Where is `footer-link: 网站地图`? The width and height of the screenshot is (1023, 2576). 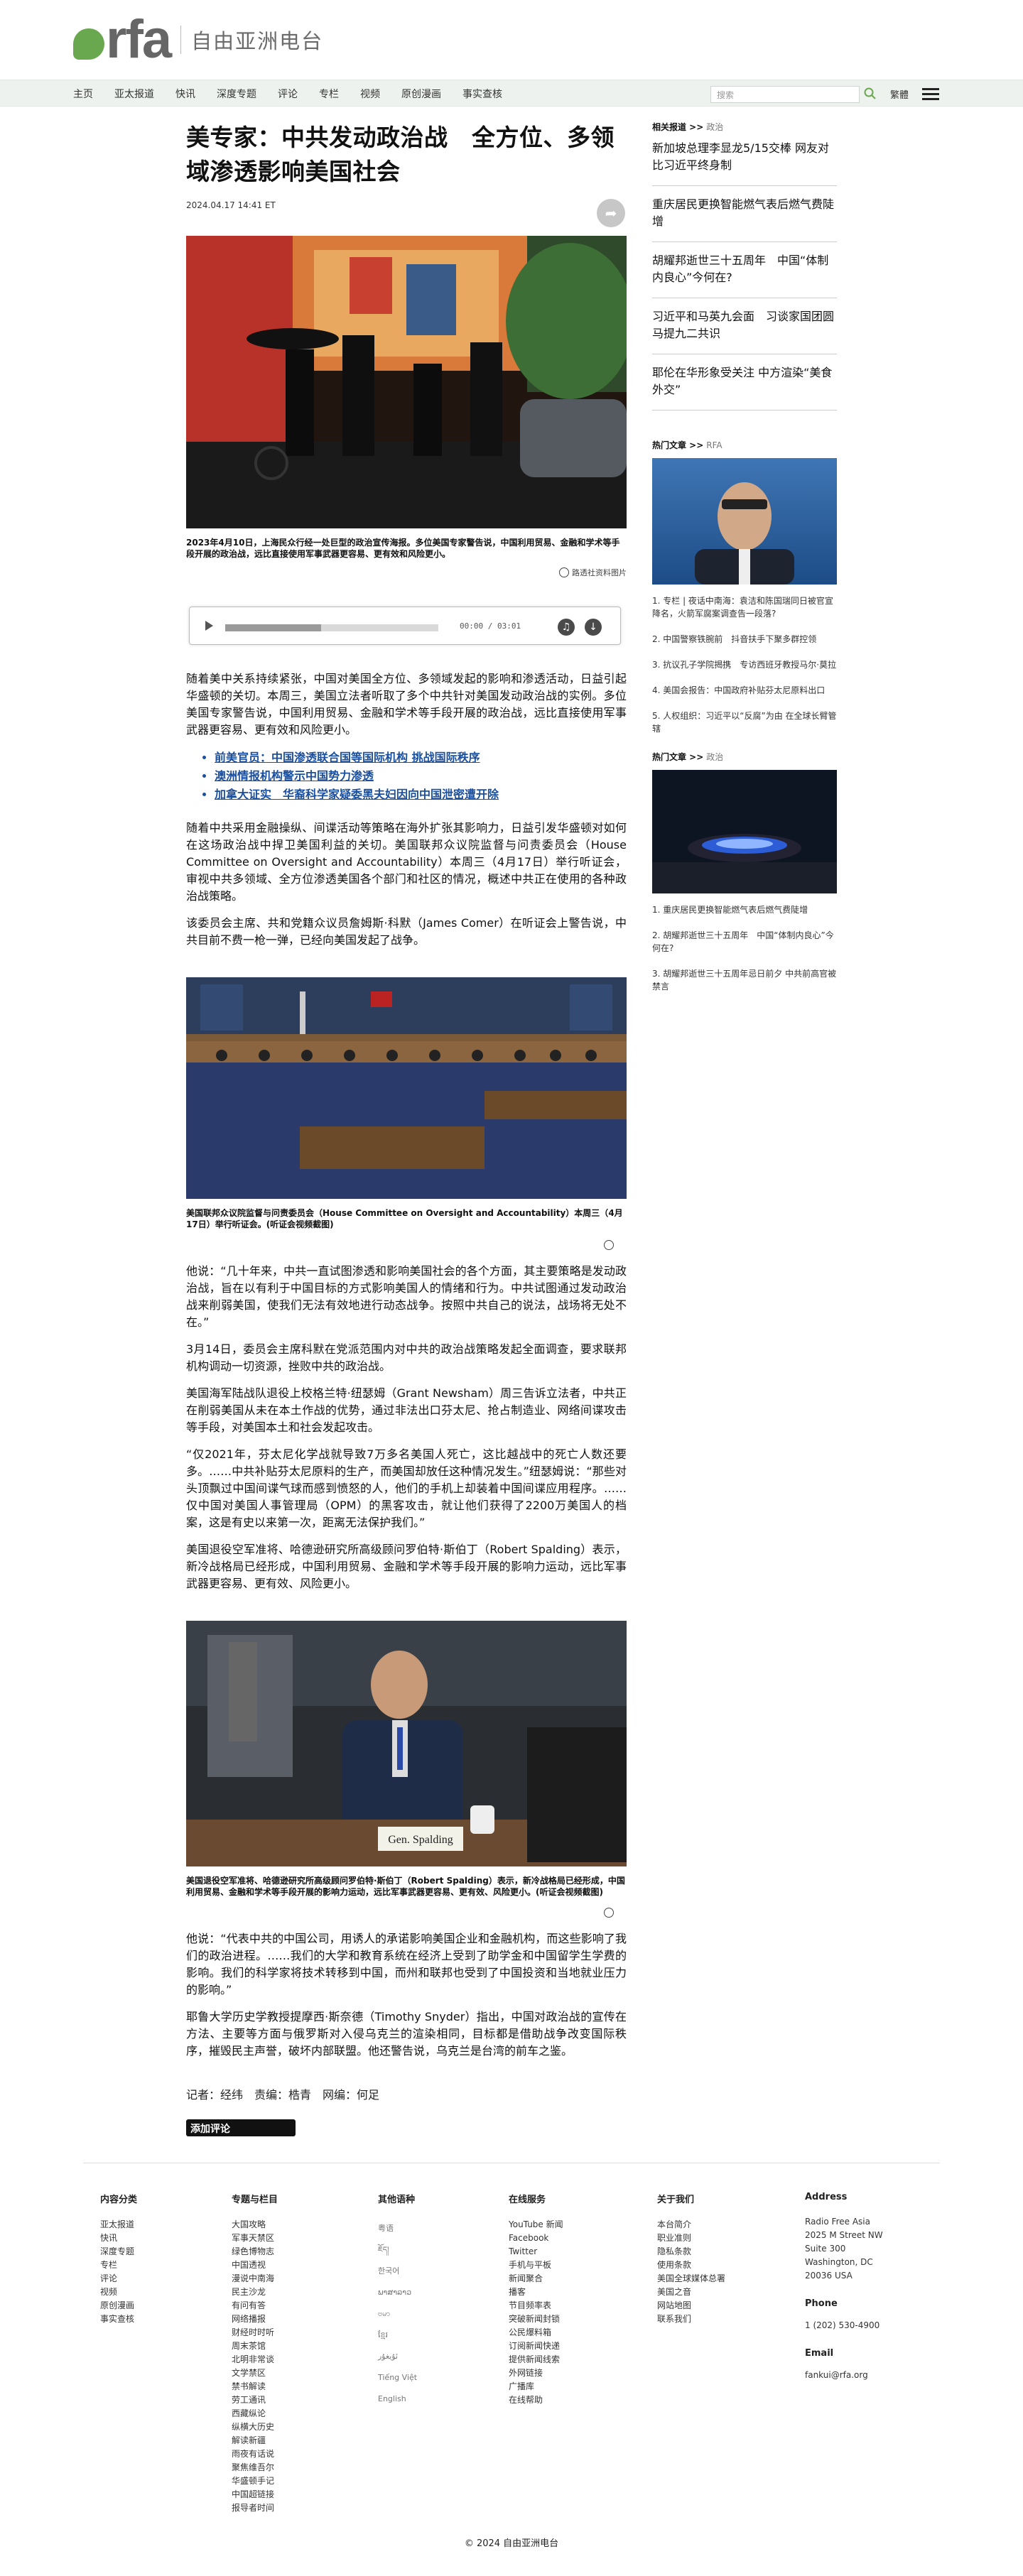 footer-link: 网站地图 is located at coordinates (691, 2306).